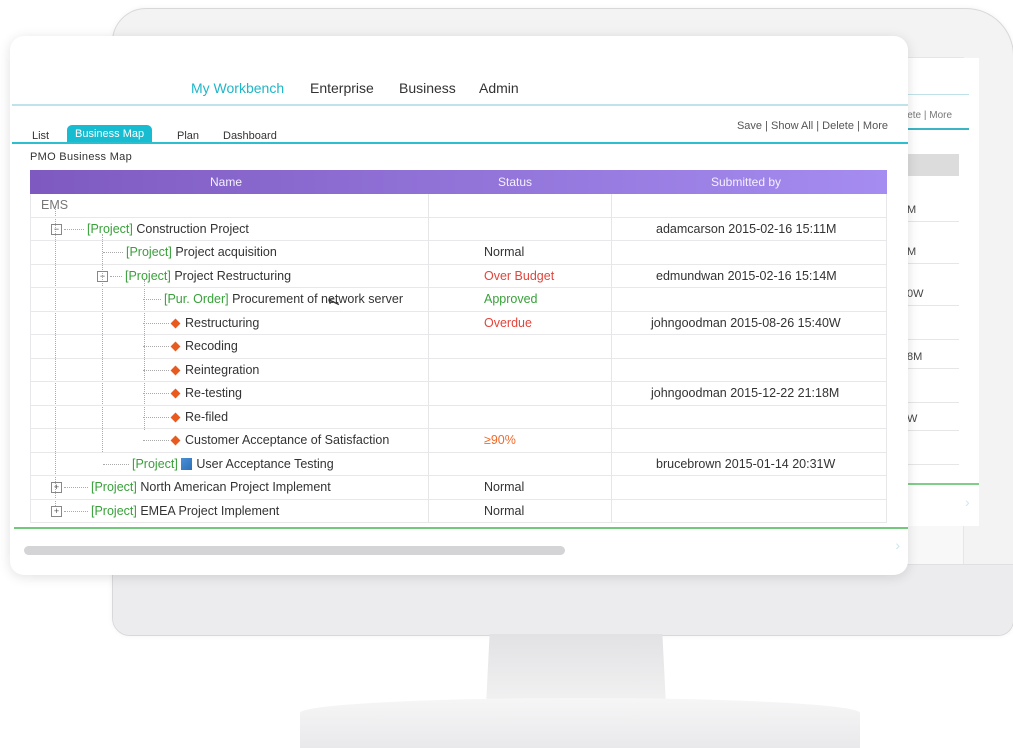 The height and width of the screenshot is (748, 1013). Describe the element at coordinates (458, 511) in the screenshot. I see `table-row: + [Project] EMEA Project Implement Normal` at that location.